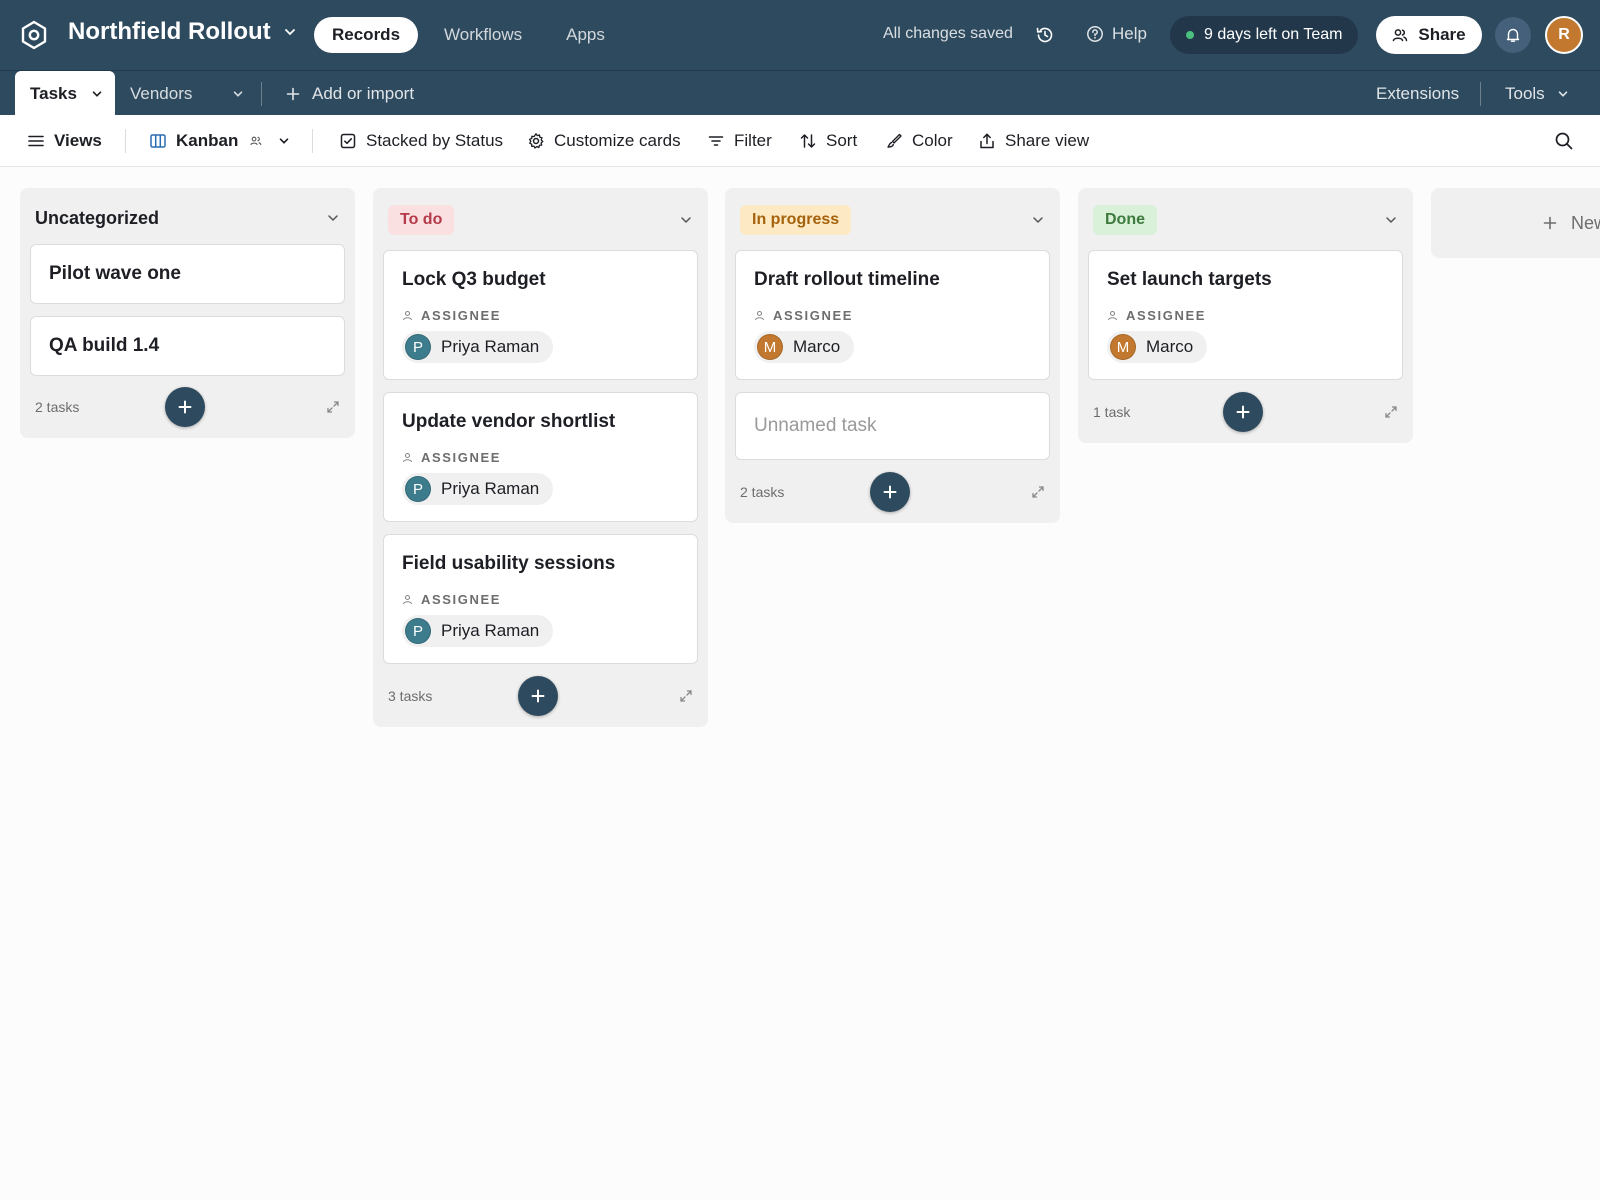  What do you see at coordinates (1129, 33) in the screenshot?
I see `help-label: Help` at bounding box center [1129, 33].